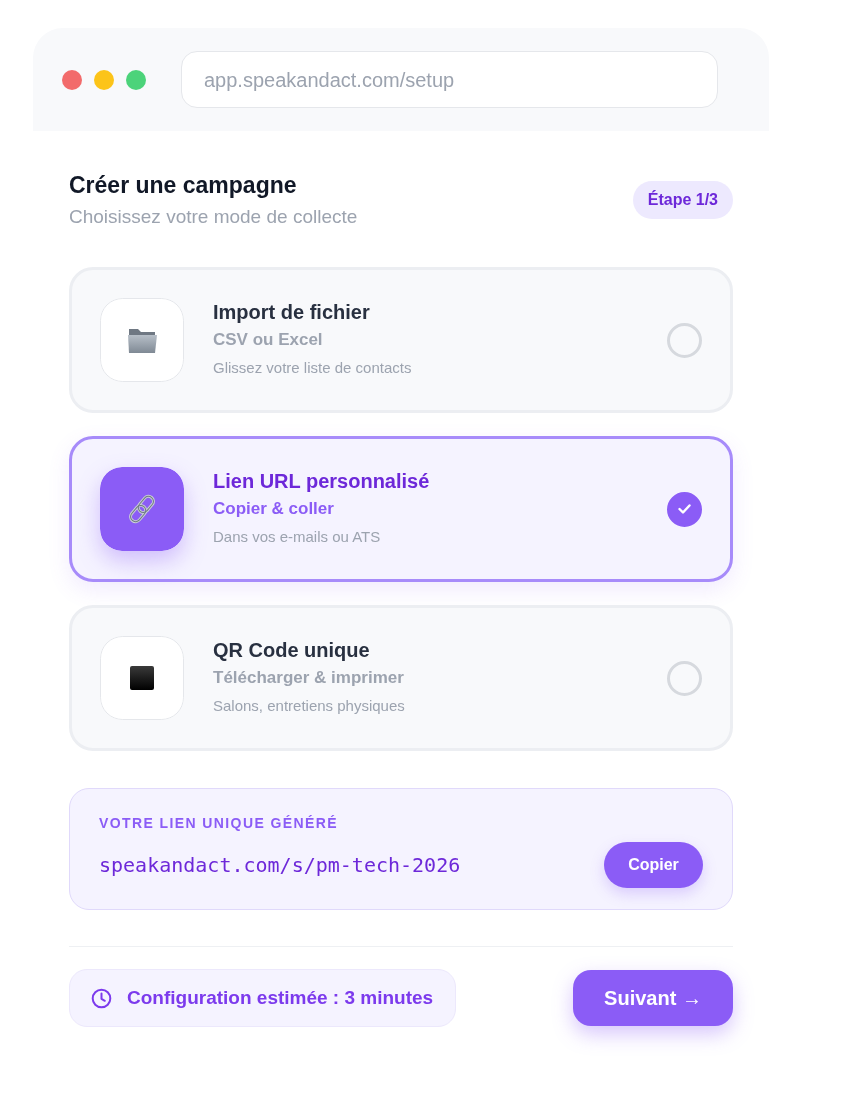  I want to click on option-title: Import de fichier, so click(292, 312).